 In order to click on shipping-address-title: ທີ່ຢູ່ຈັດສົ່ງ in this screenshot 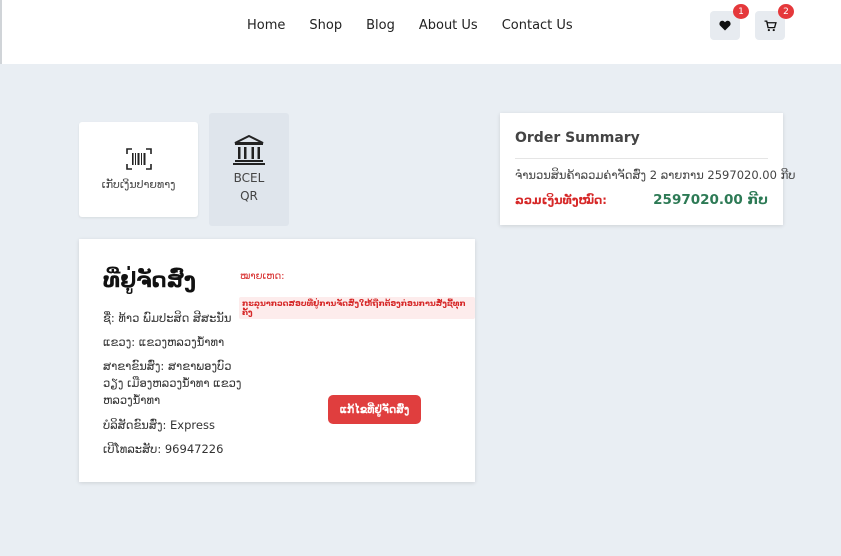, I will do `click(149, 280)`.